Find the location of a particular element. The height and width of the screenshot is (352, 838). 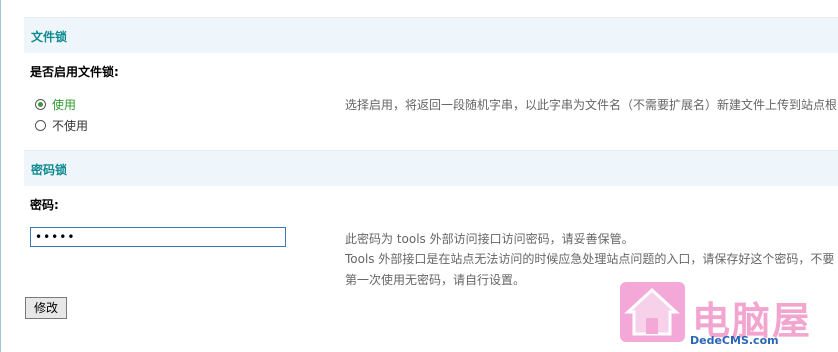

top-strip is located at coordinates (419, 5).